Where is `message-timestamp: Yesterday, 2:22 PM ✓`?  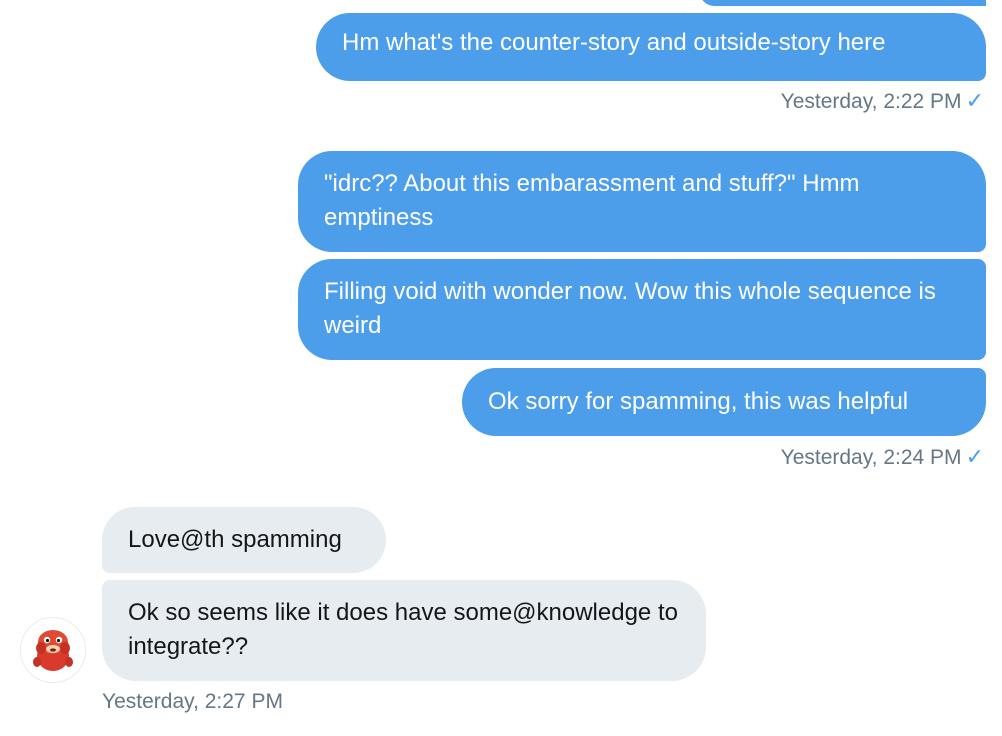
message-timestamp: Yesterday, 2:22 PM ✓ is located at coordinates (882, 101).